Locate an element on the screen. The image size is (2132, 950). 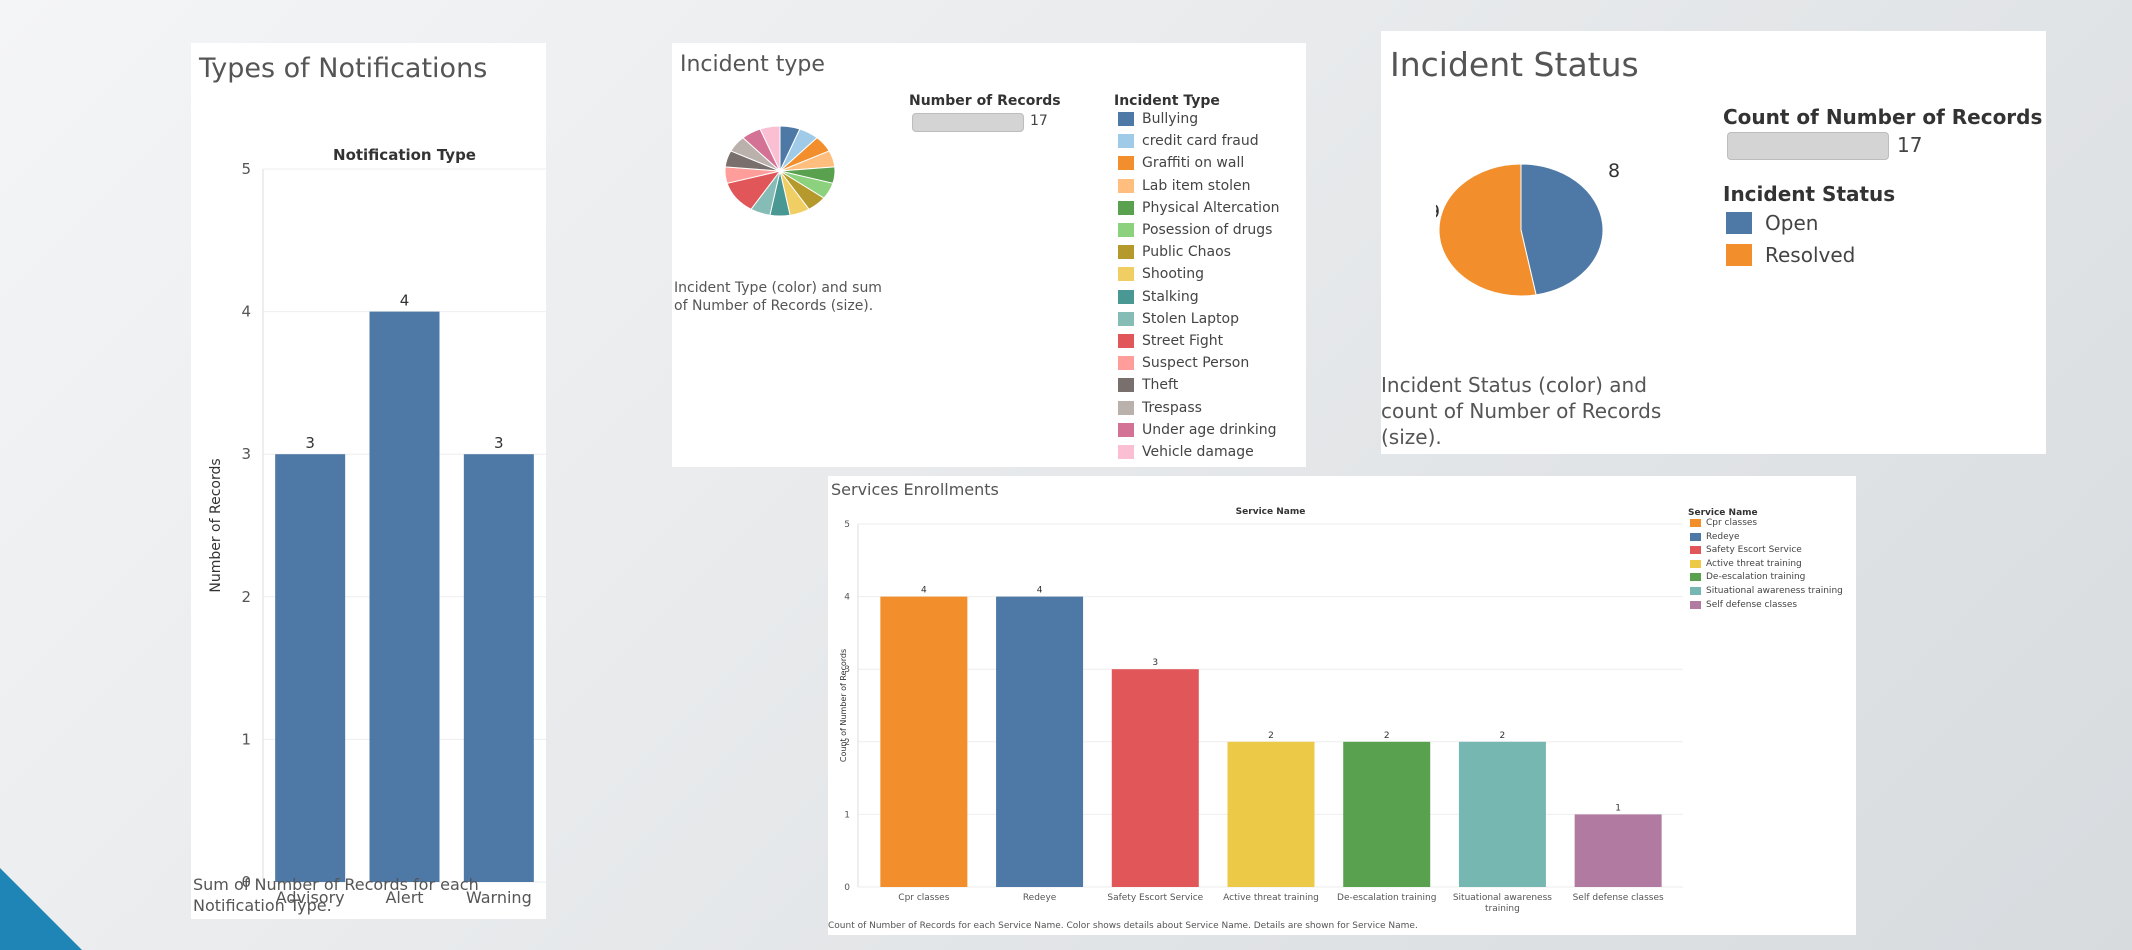
legend-label: Shooting is located at coordinates (1173, 274).